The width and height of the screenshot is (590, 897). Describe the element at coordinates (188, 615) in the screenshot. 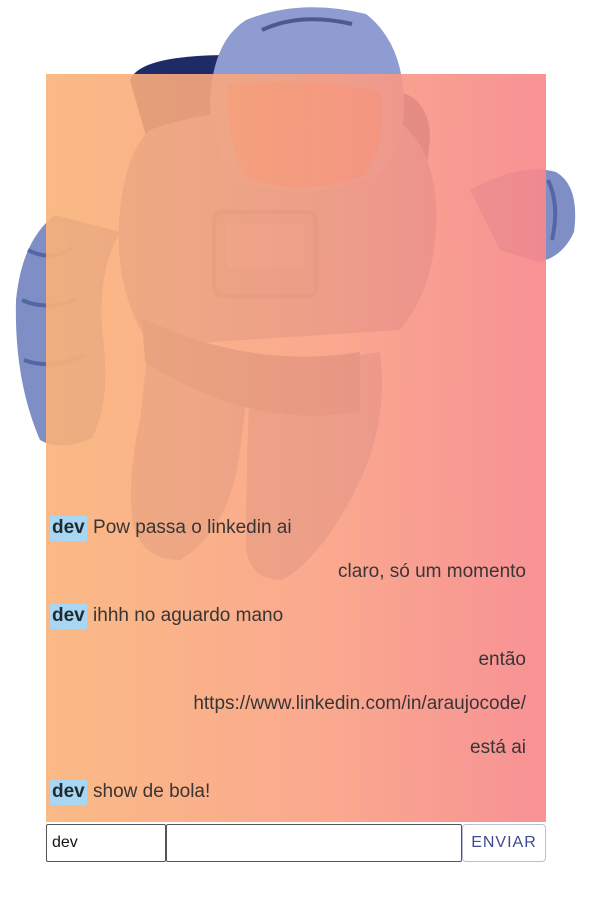

I see `message-text: ihhh no aguardo mano` at that location.